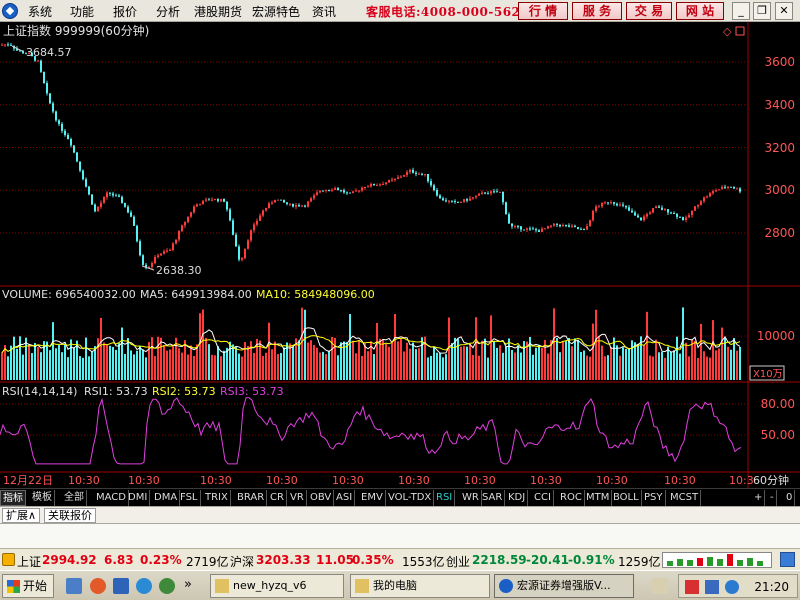 This screenshot has width=800, height=600. I want to click on tab-kdj: KDJ, so click(517, 498).